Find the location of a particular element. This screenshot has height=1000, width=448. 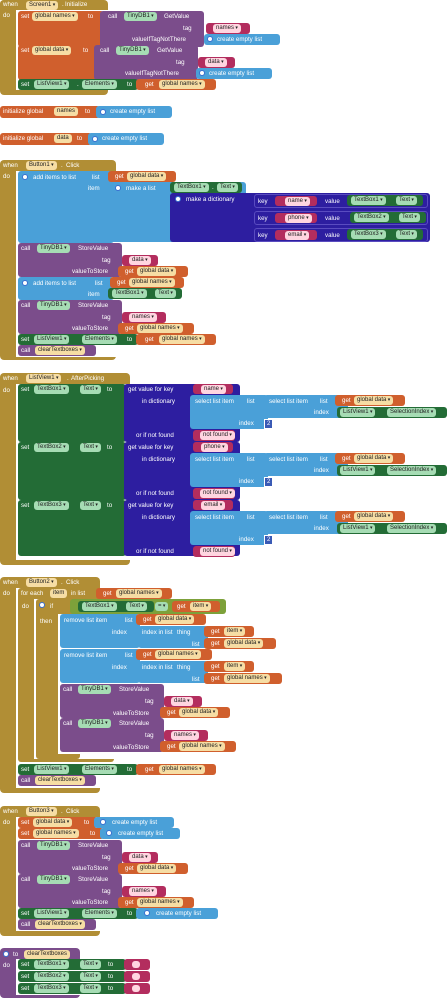

button1-dropdown: Button1 is located at coordinates (41, 165).